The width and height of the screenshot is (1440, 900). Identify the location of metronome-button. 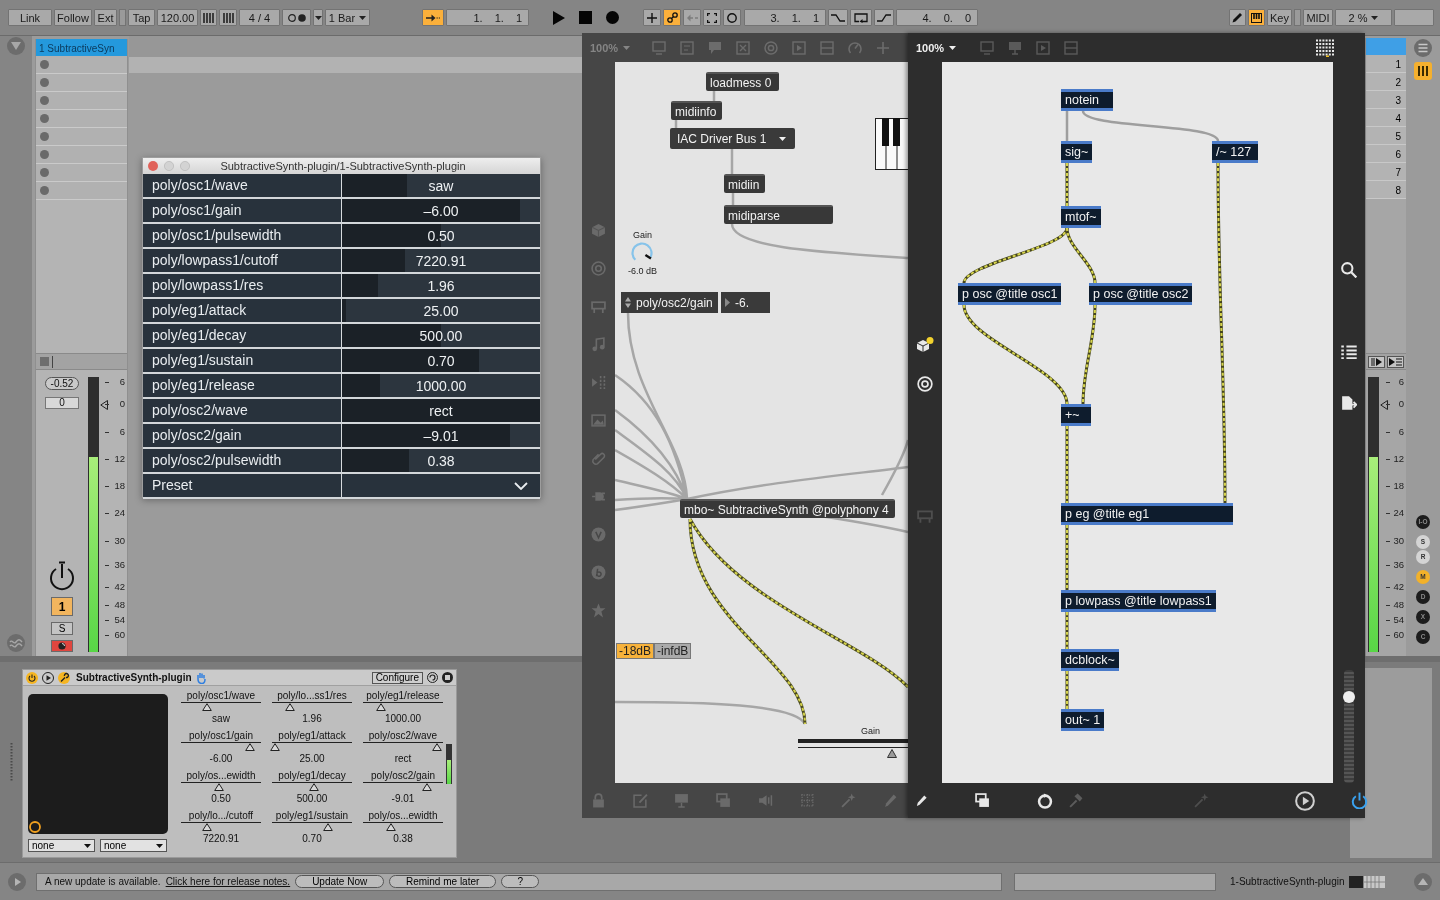
(296, 17).